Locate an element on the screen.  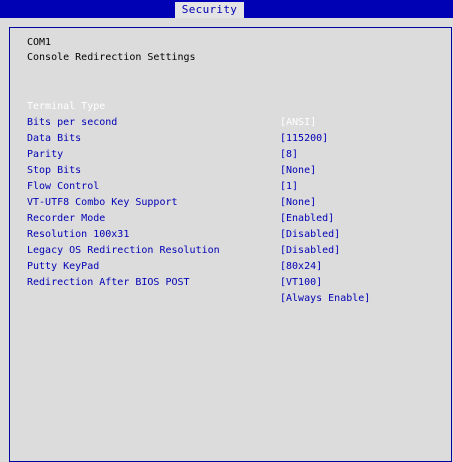
top-menu-bar: Security is located at coordinates (226, 9).